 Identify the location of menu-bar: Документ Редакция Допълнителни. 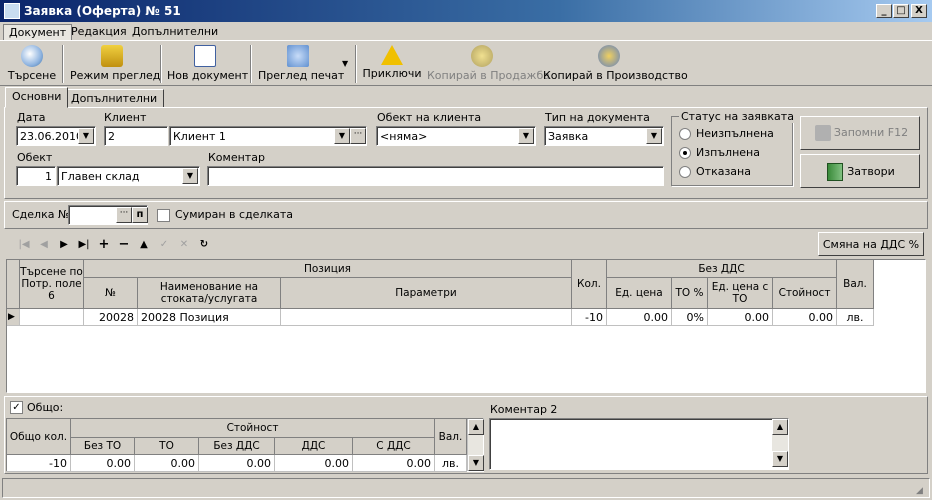
(466, 31).